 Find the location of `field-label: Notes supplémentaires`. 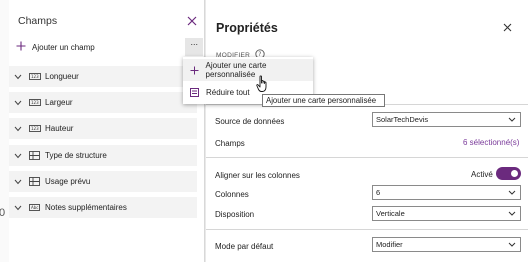

field-label: Notes supplémentaires is located at coordinates (86, 207).